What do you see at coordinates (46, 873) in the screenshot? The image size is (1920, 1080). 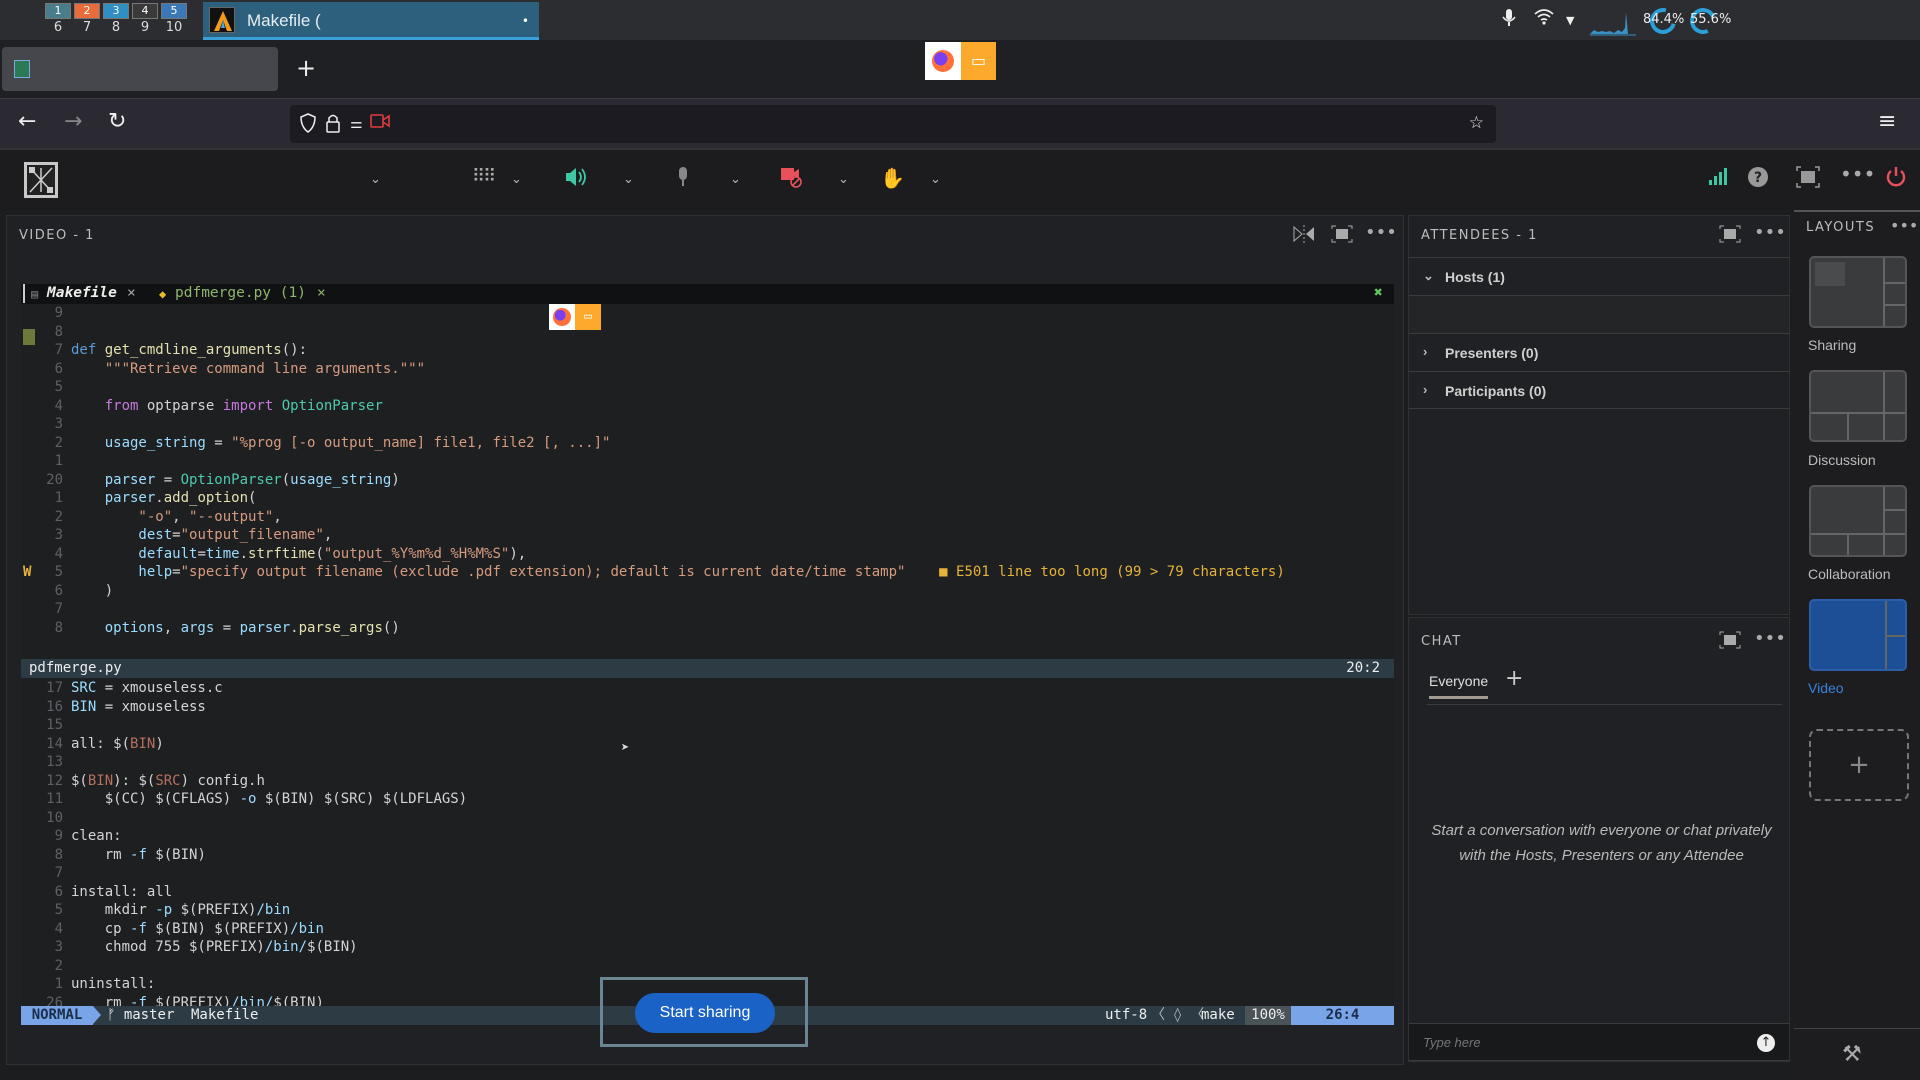 I see `code-line: 7` at bounding box center [46, 873].